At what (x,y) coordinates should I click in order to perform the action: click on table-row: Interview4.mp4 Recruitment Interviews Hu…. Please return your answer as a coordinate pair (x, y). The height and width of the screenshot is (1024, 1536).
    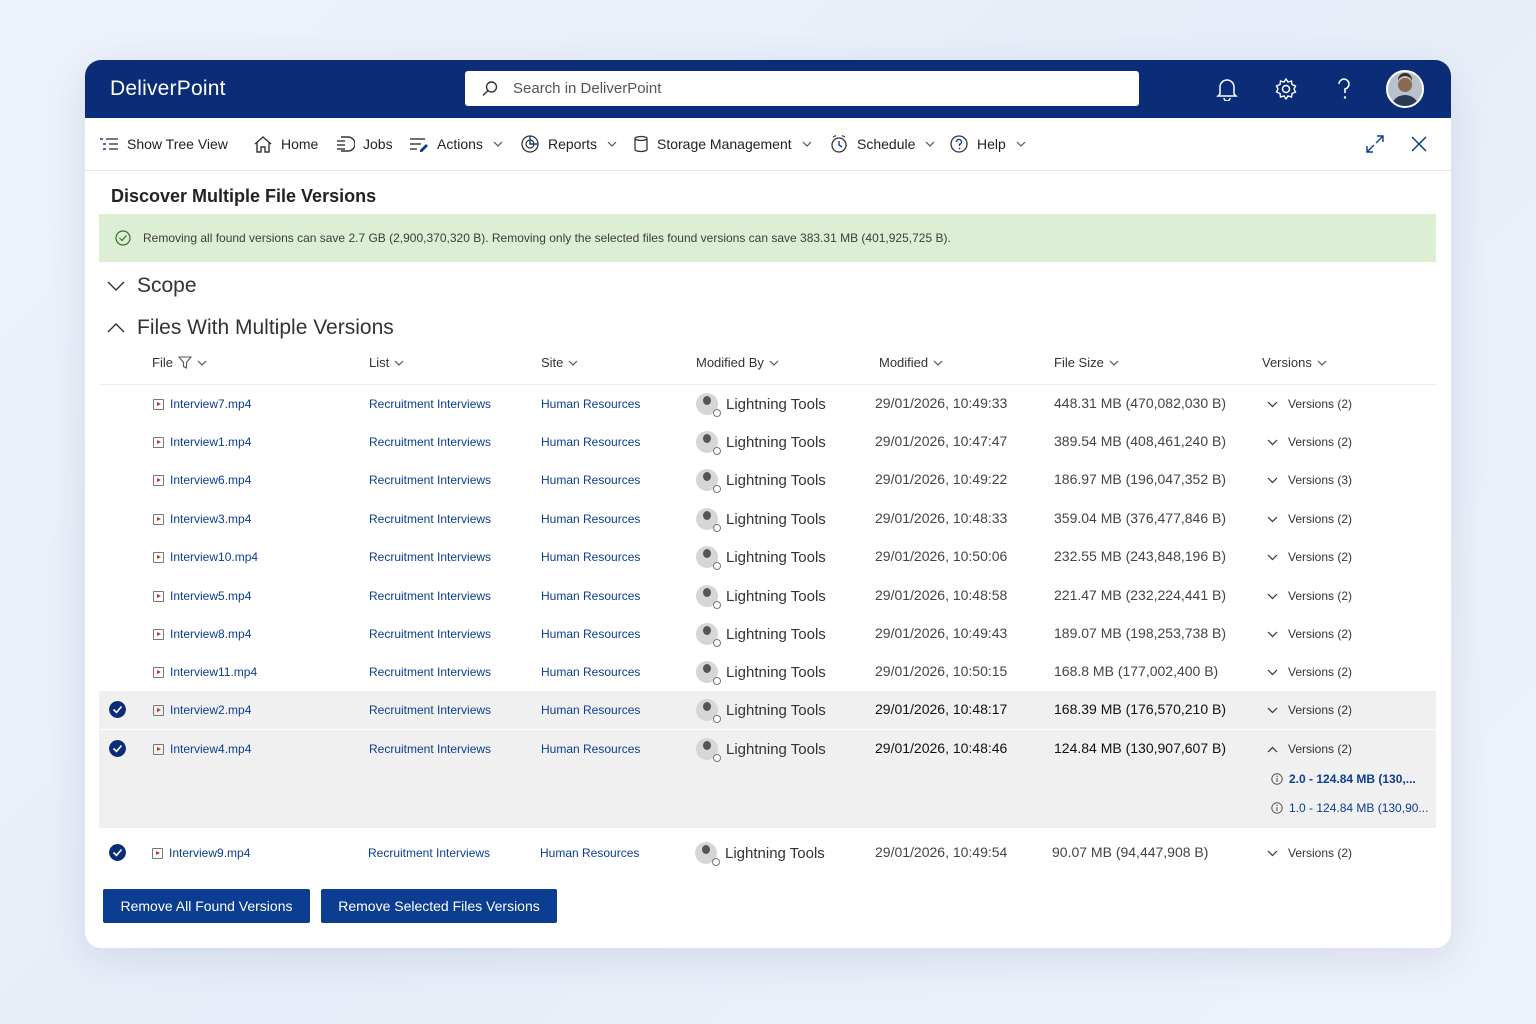
    Looking at the image, I should click on (767, 779).